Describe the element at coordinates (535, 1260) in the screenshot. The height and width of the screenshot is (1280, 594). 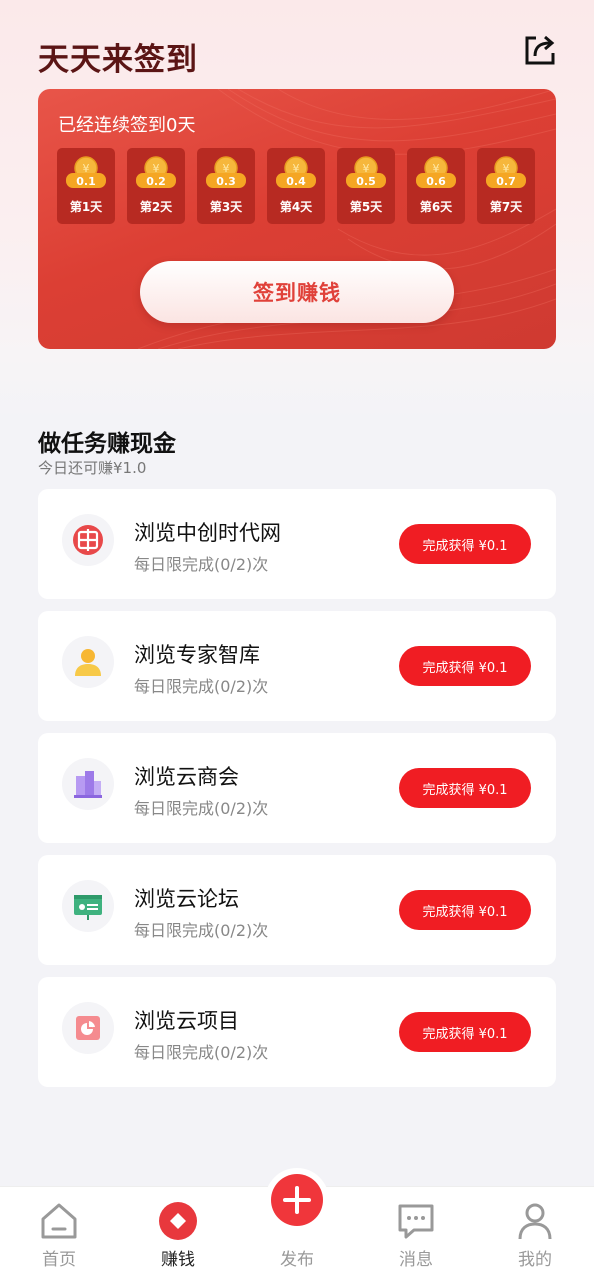
I see `nav-label: 我的` at that location.